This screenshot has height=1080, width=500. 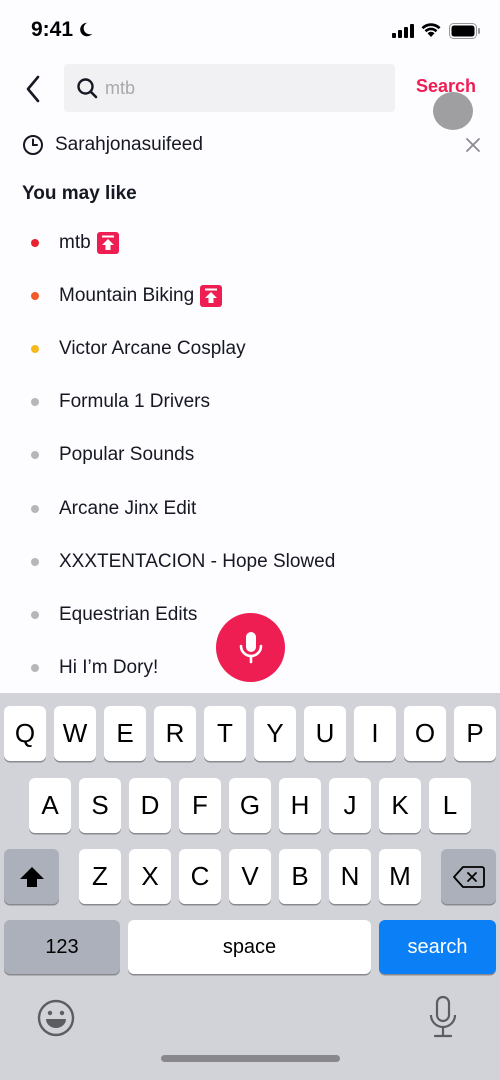 What do you see at coordinates (127, 295) in the screenshot?
I see `suggestion-label: Mountain Biking` at bounding box center [127, 295].